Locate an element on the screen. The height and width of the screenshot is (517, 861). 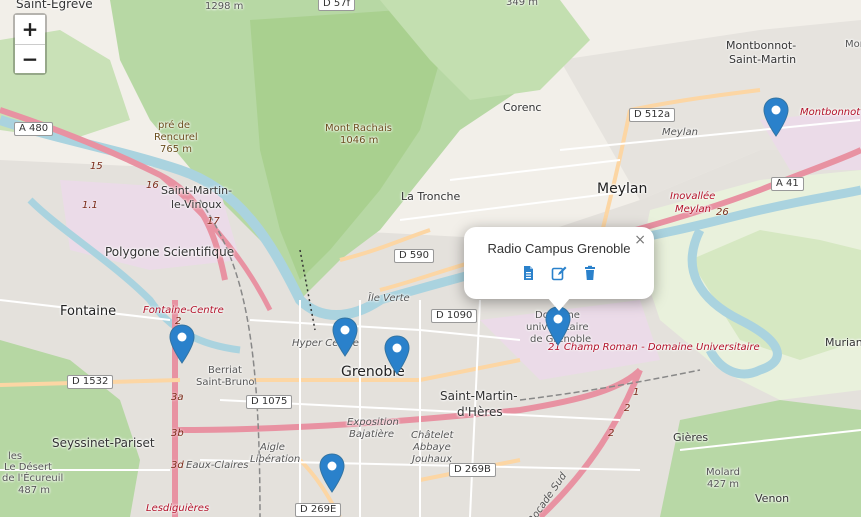
popup-tip is located at coordinates (559, 304).